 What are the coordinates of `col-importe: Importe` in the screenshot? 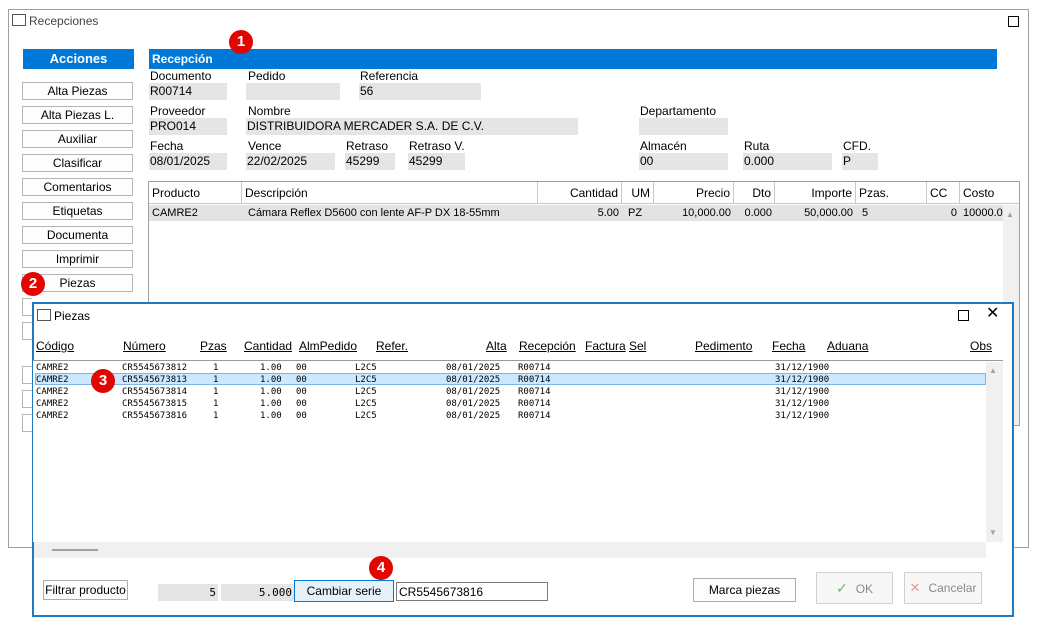 It's located at (815, 193).